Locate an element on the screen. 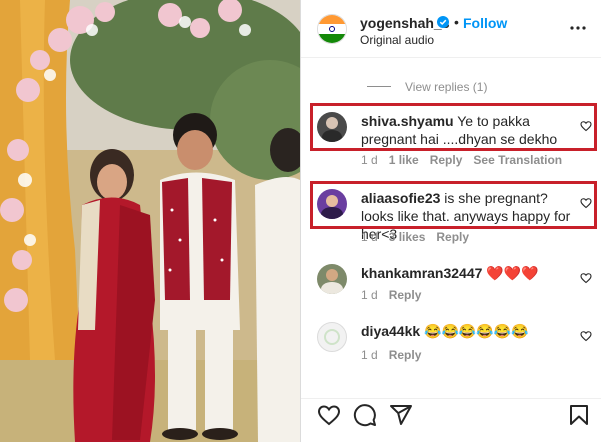 The width and height of the screenshot is (601, 442). author-avatar is located at coordinates (332, 29).